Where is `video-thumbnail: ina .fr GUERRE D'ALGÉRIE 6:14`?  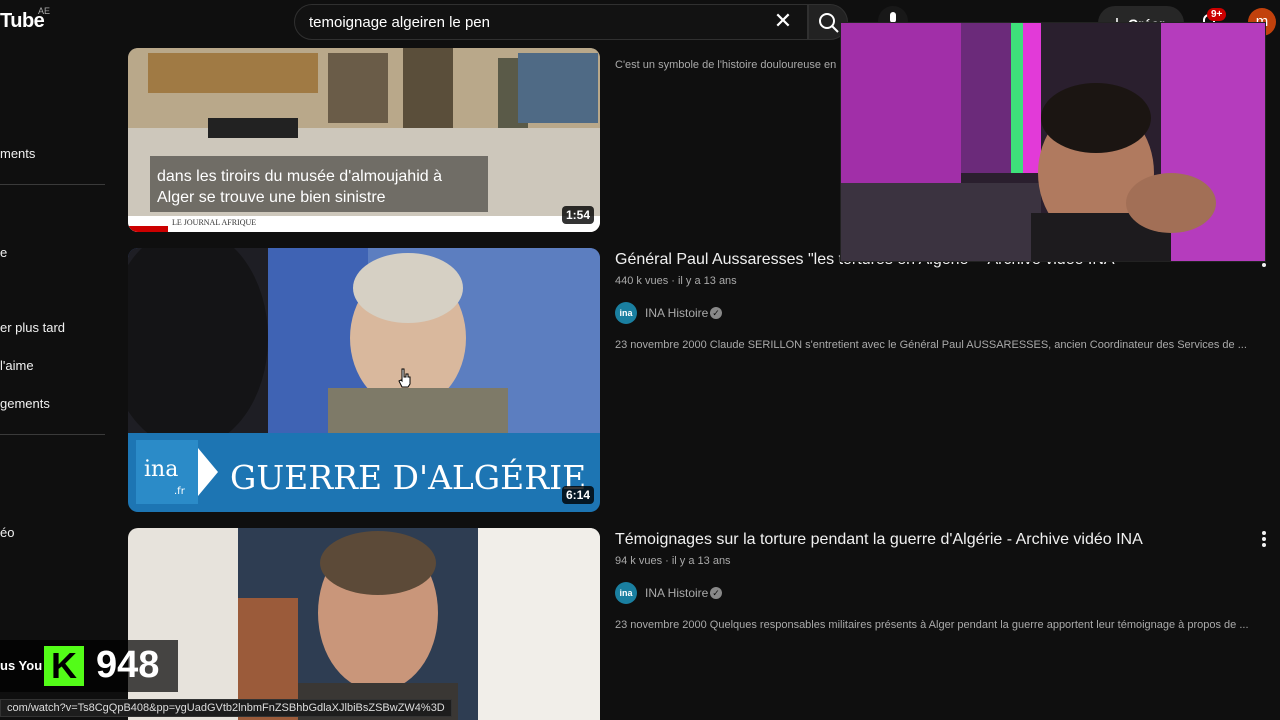 video-thumbnail: ina .fr GUERRE D'ALGÉRIE 6:14 is located at coordinates (364, 380).